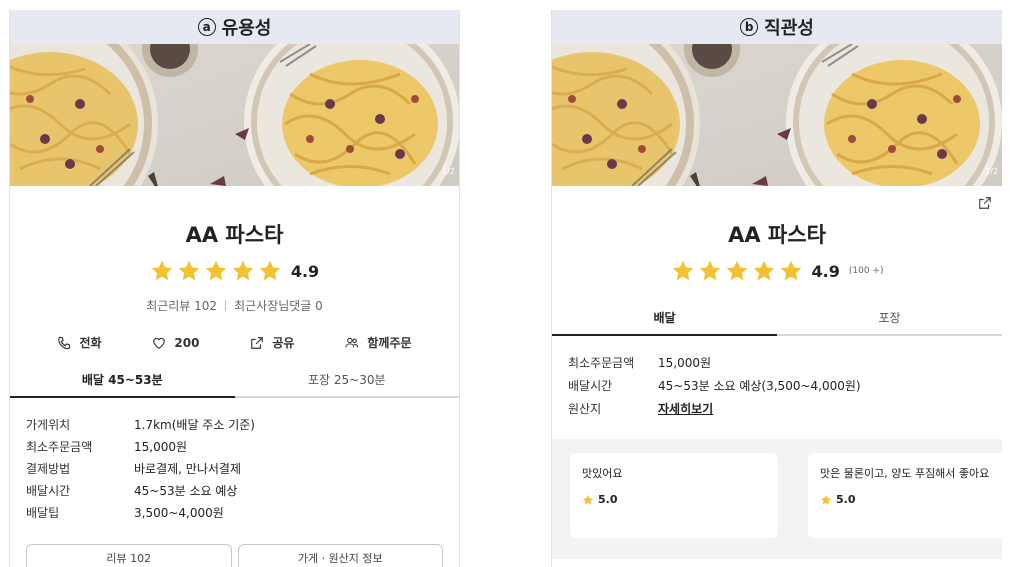  I want to click on heart-icon, so click(159, 343).